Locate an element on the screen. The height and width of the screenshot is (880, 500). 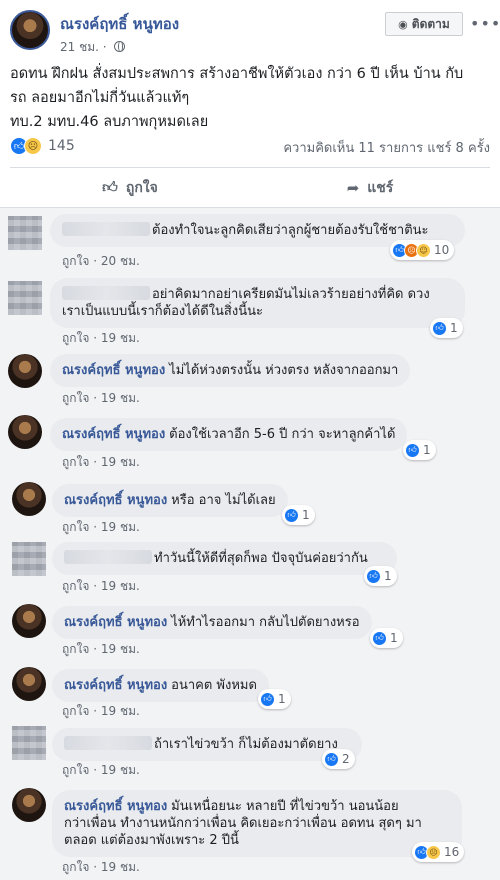
comment-bubble: ณรงค์ฤทธิ์ หนูทอง อนาคต พังหมด is located at coordinates (160, 685).